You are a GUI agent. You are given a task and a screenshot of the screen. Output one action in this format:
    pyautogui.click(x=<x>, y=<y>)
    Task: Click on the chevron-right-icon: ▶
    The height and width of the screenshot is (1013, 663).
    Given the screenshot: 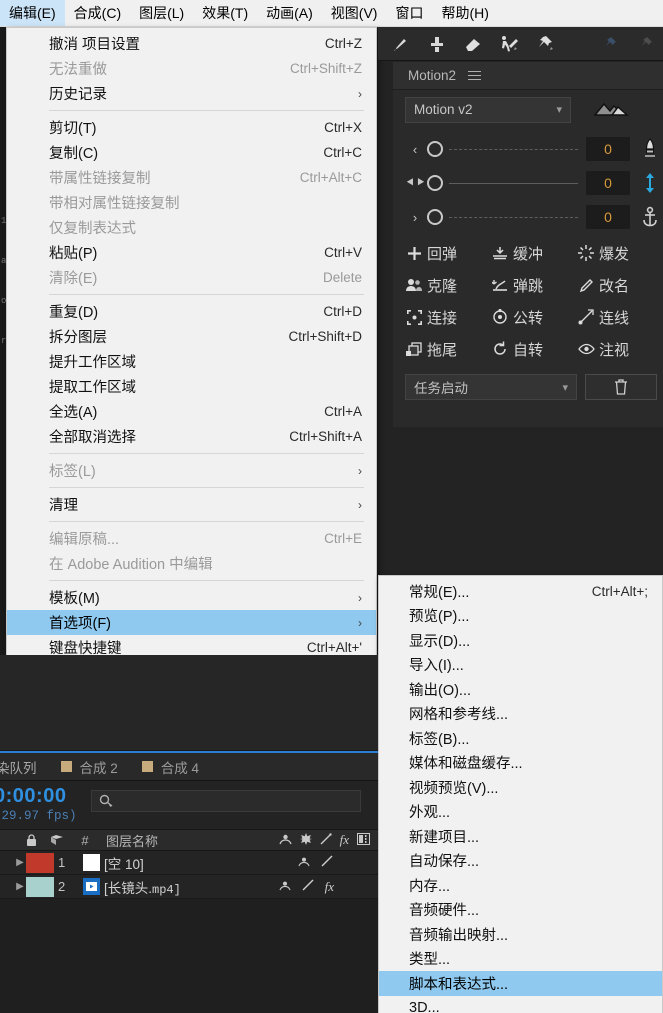 What is the action you would take?
    pyautogui.click(x=13, y=886)
    